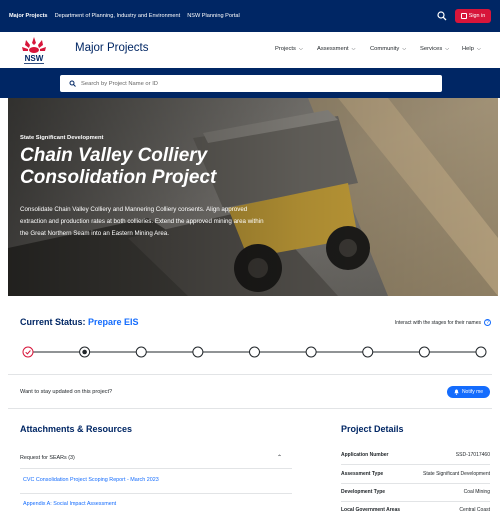  I want to click on project-details-heading: Project Details, so click(372, 429).